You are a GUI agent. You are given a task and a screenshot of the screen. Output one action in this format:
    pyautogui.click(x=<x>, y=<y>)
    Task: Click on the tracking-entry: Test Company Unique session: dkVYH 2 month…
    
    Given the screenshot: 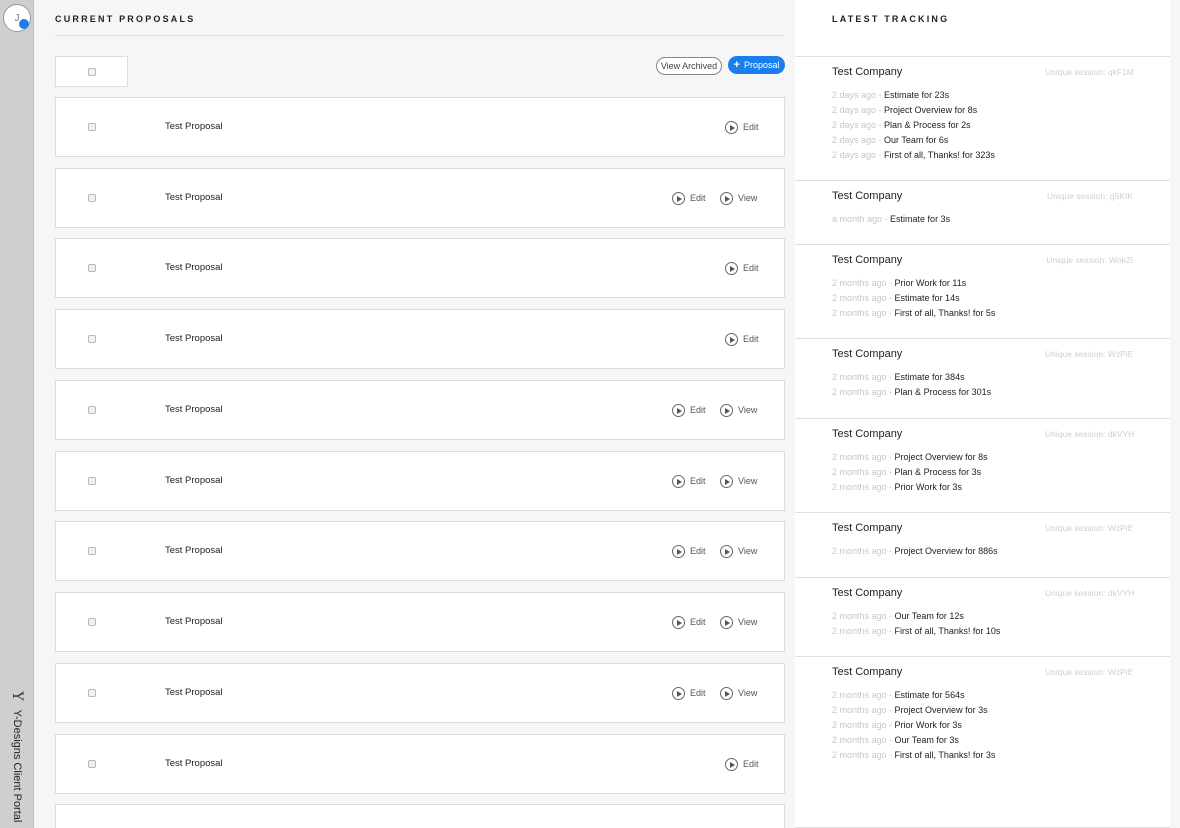 What is the action you would take?
    pyautogui.click(x=982, y=617)
    